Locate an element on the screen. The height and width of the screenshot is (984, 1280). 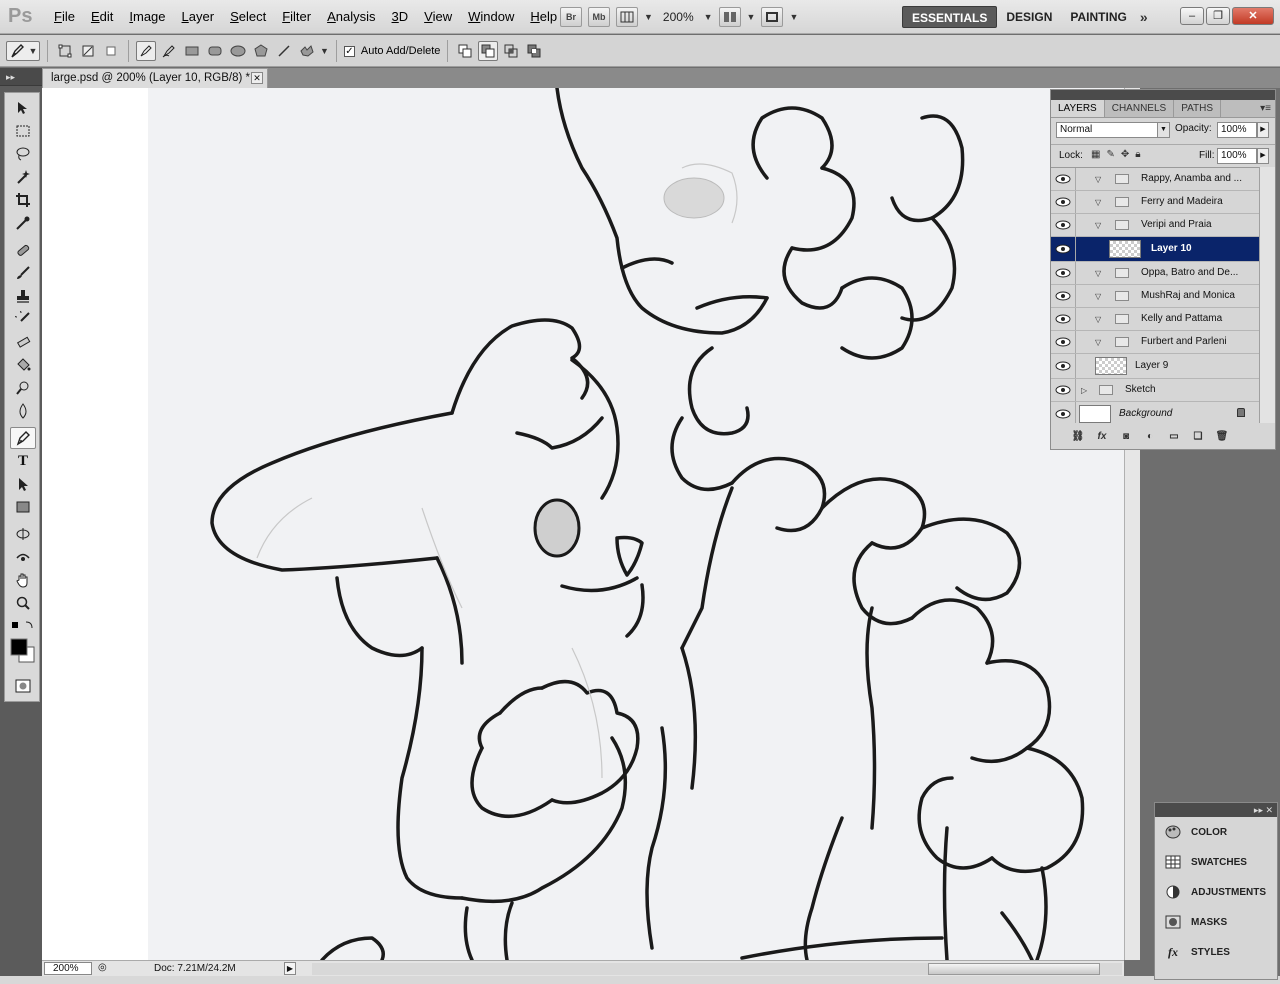
fill-pixels-mode-button is located at coordinates (111, 51).